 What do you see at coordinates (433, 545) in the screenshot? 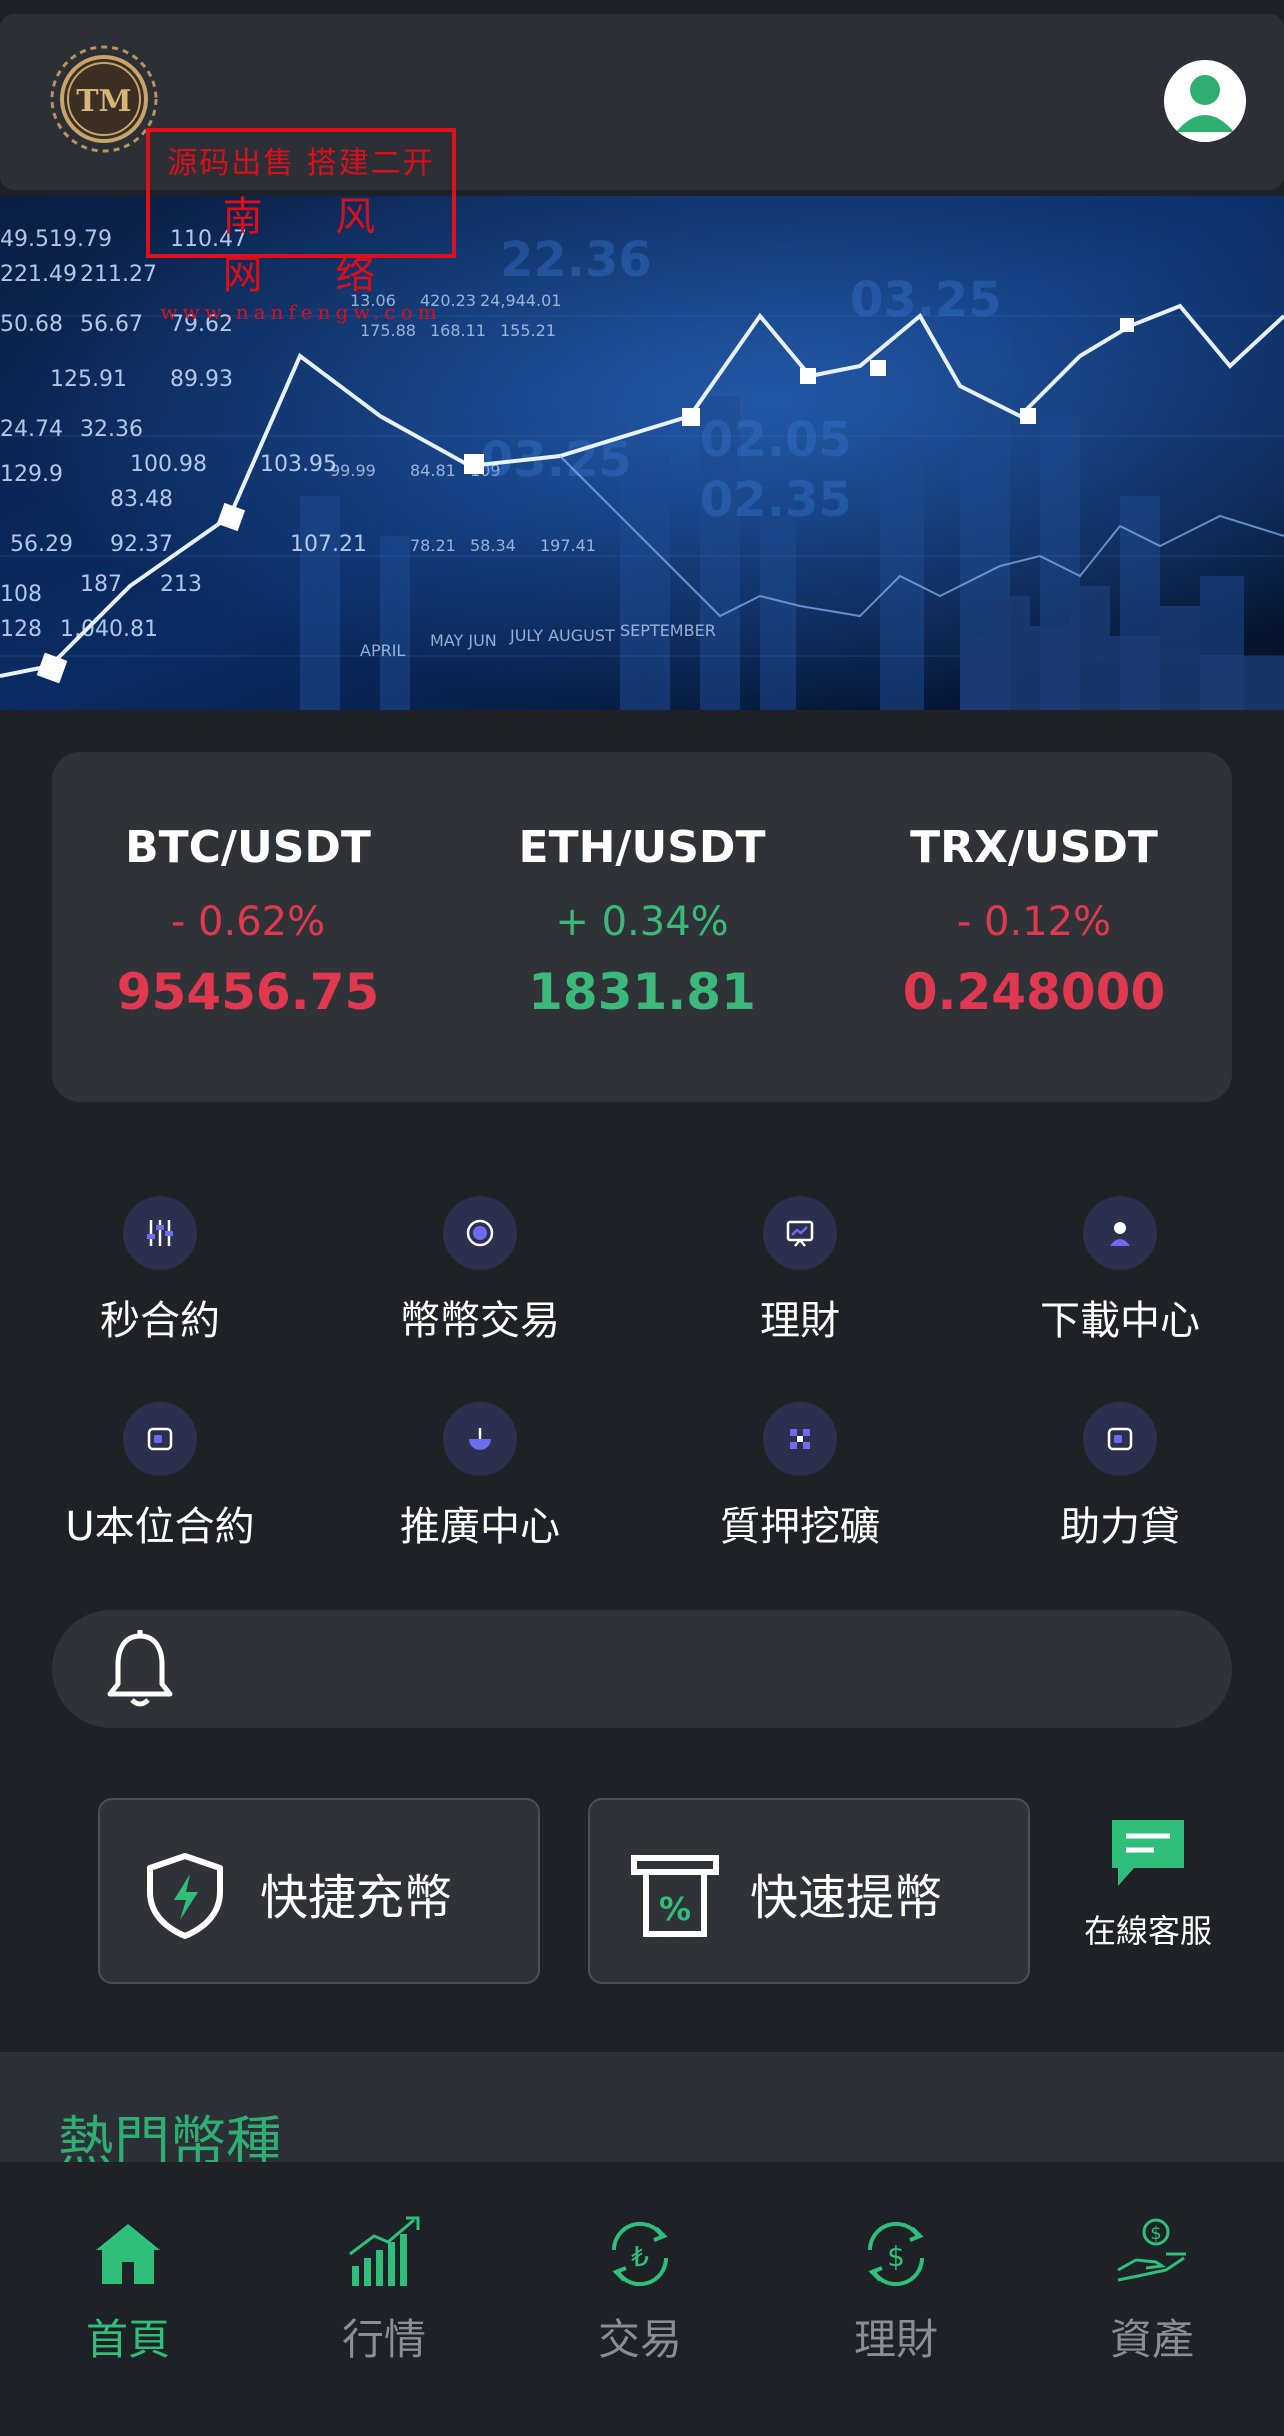
I see `svg-text: 78.21` at bounding box center [433, 545].